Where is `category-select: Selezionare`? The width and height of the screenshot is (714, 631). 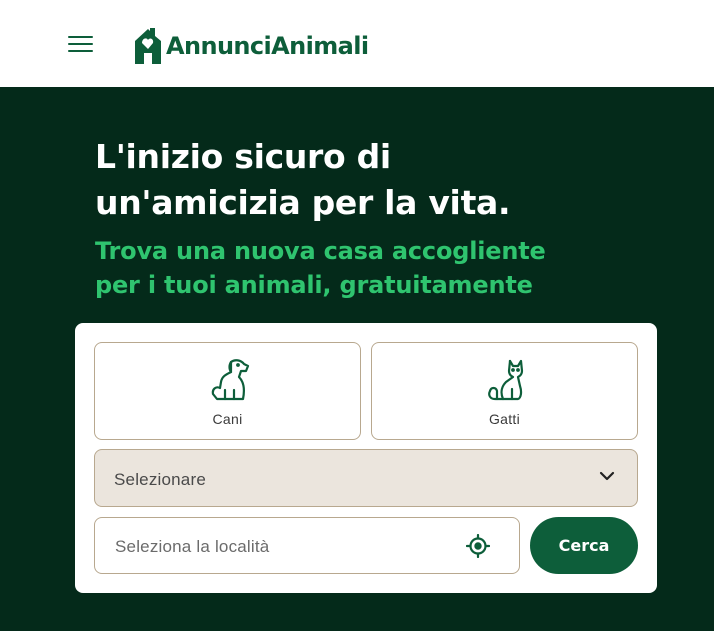
category-select: Selezionare is located at coordinates (366, 478).